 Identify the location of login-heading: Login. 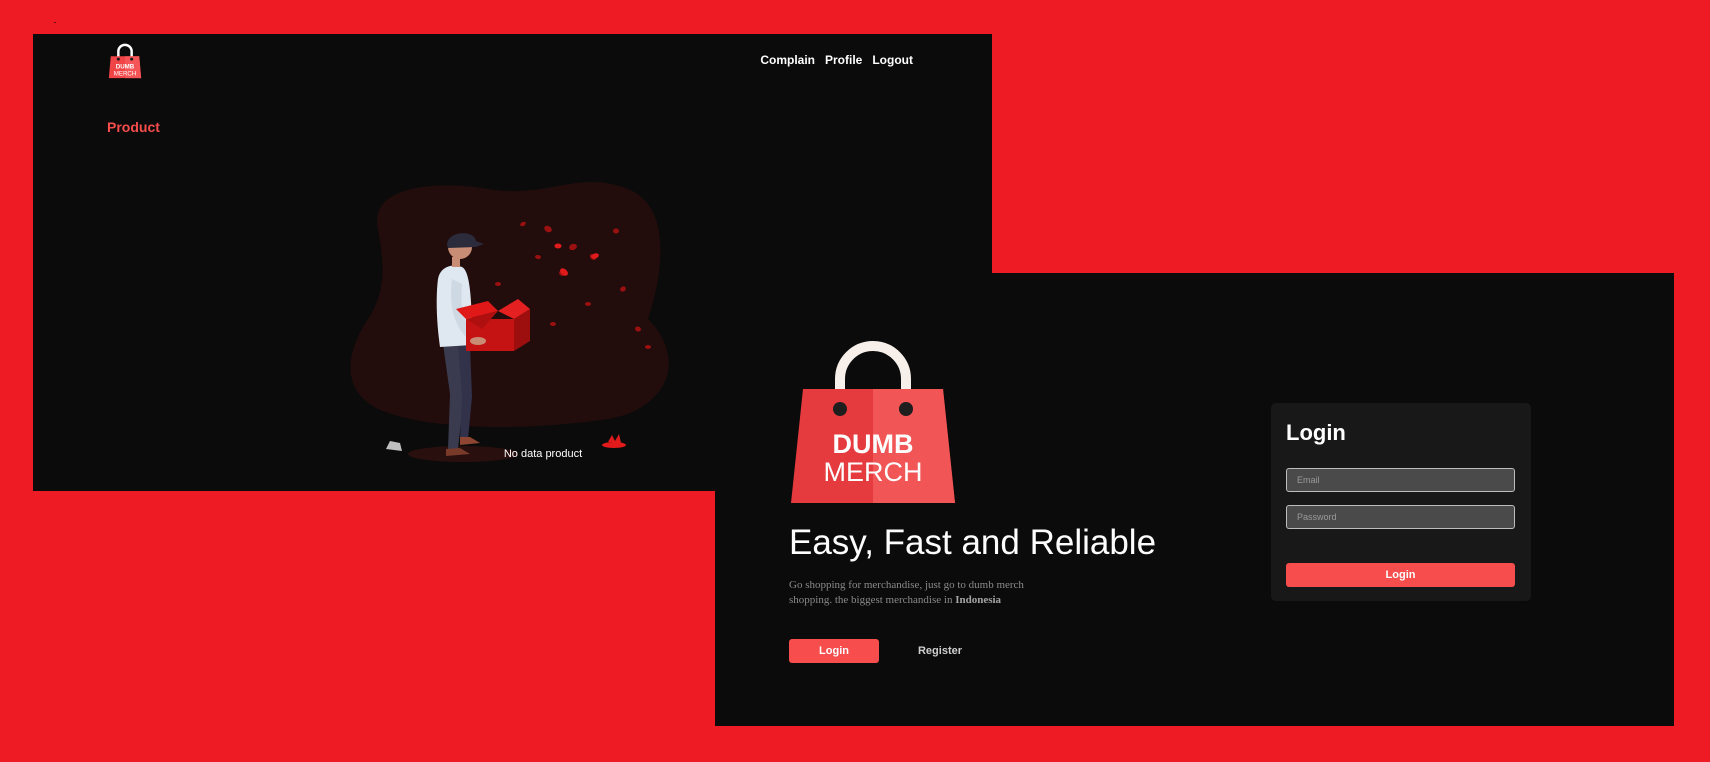
(1316, 432).